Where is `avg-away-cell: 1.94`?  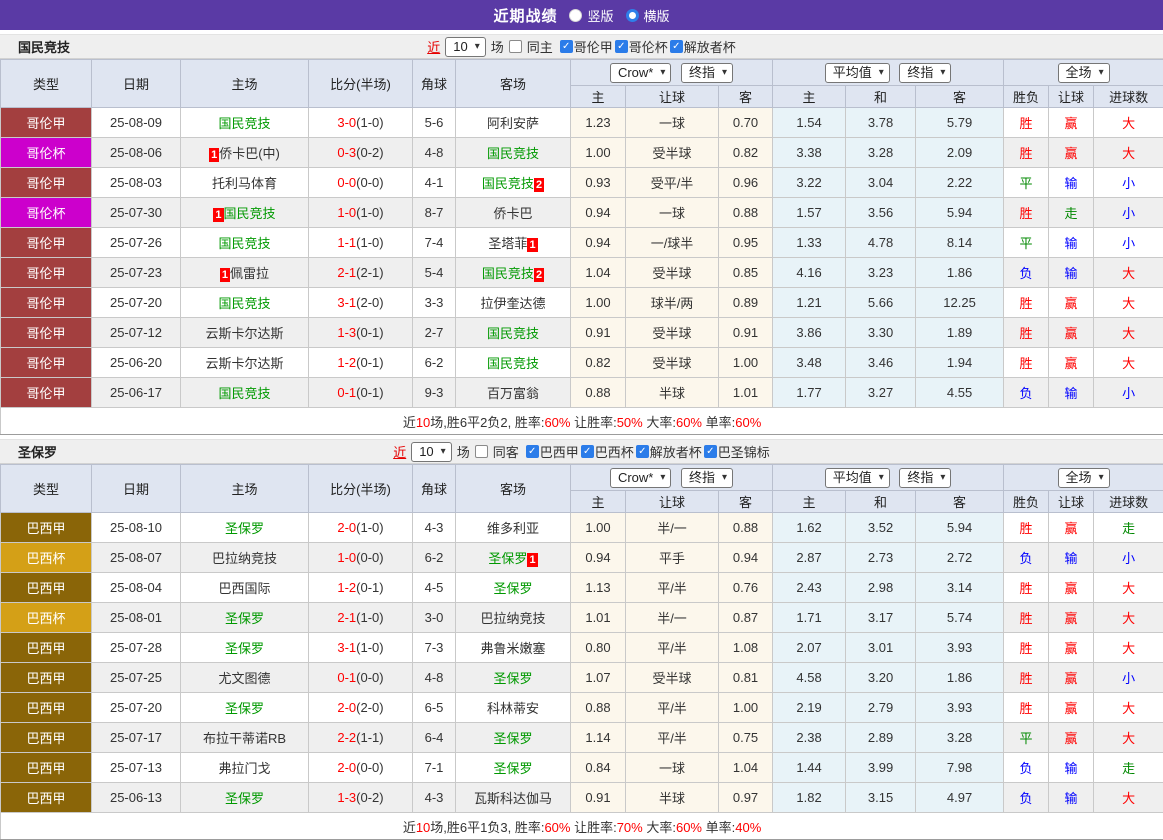 avg-away-cell: 1.94 is located at coordinates (960, 363).